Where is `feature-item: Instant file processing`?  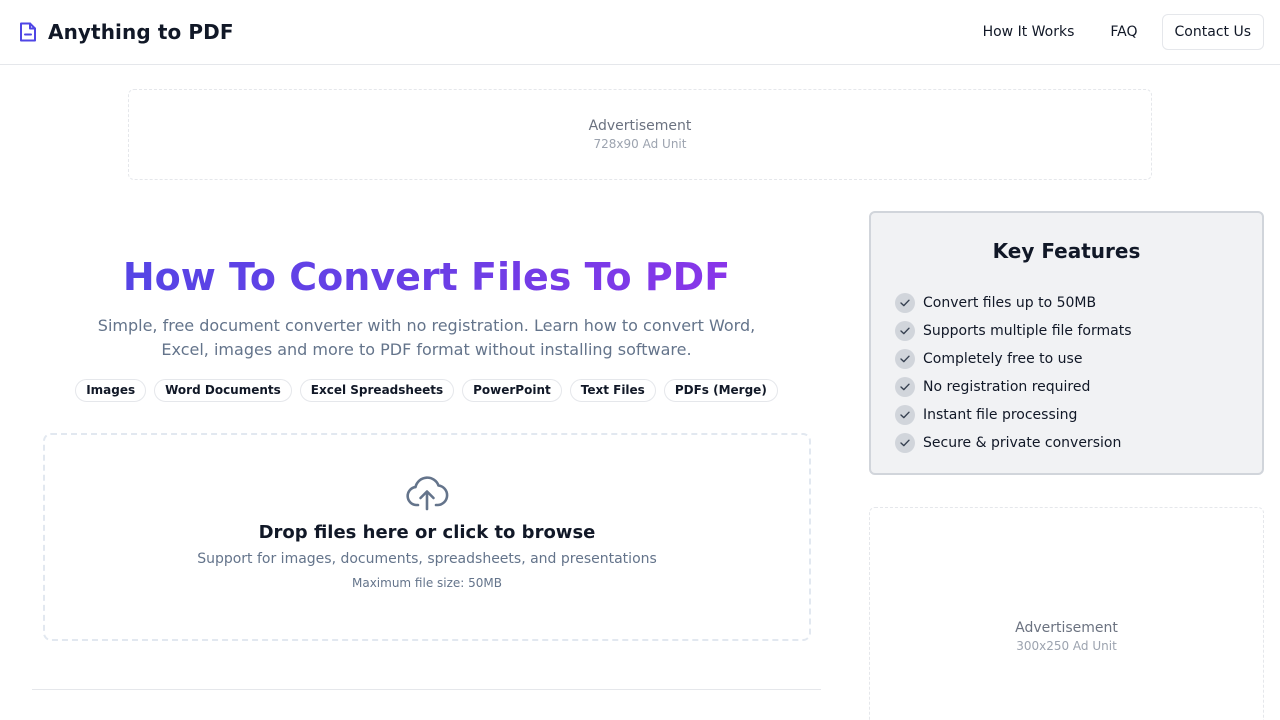
feature-item: Instant file processing is located at coordinates (1066, 415).